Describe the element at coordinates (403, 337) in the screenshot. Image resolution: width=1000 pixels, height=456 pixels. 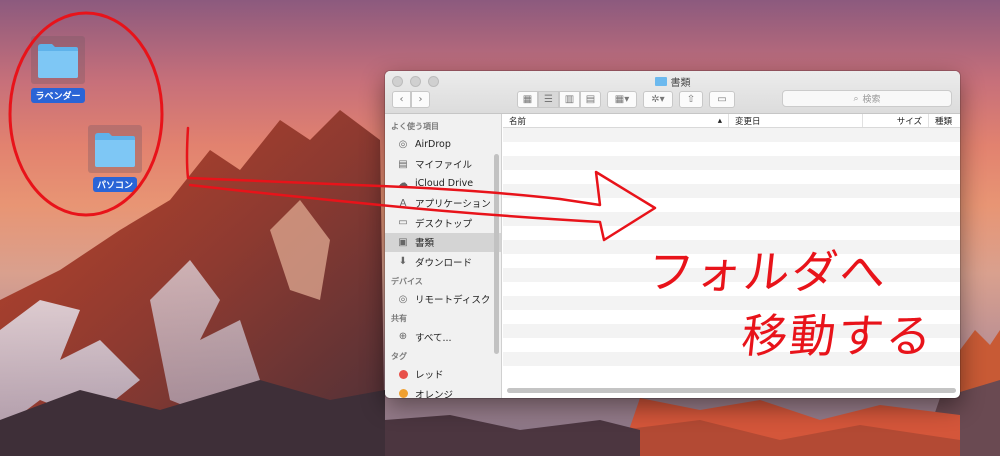
I see `network-icon: ⊕` at that location.